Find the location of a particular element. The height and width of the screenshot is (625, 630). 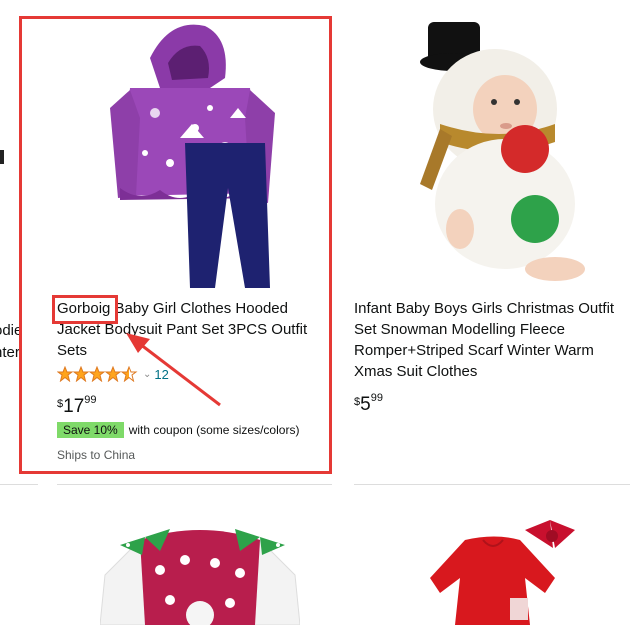

product-price: $1799 is located at coordinates (77, 406).